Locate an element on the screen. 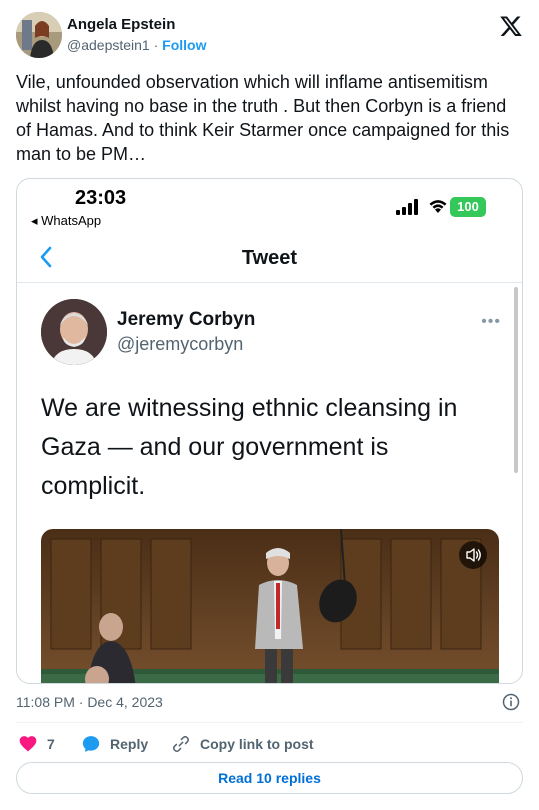  copy-link-label: Copy link to post is located at coordinates (257, 744).